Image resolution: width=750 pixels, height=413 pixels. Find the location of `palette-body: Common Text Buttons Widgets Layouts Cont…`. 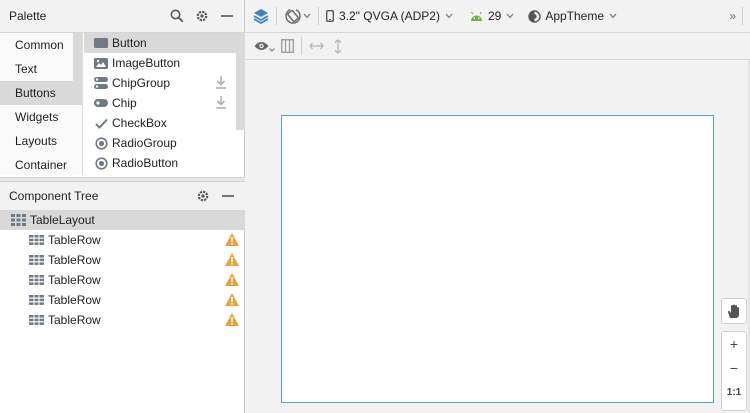

palette-body: Common Text Buttons Widgets Layouts Cont… is located at coordinates (122, 104).